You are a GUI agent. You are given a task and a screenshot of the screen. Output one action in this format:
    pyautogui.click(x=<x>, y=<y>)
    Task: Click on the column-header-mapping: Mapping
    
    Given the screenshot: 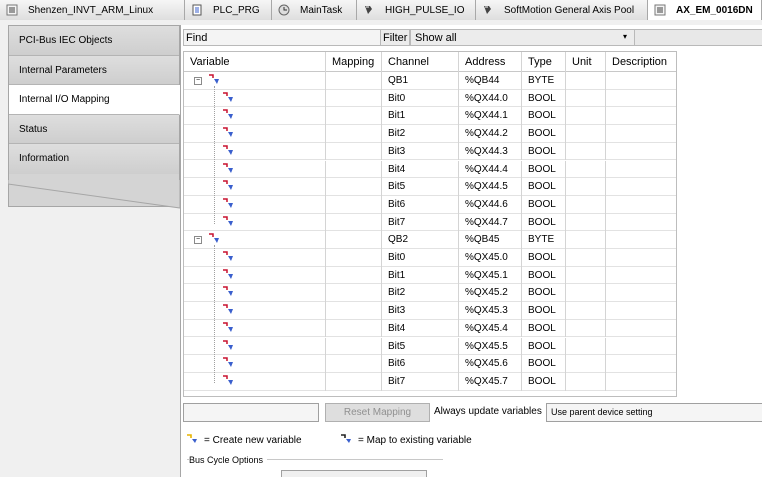 What is the action you would take?
    pyautogui.click(x=354, y=62)
    